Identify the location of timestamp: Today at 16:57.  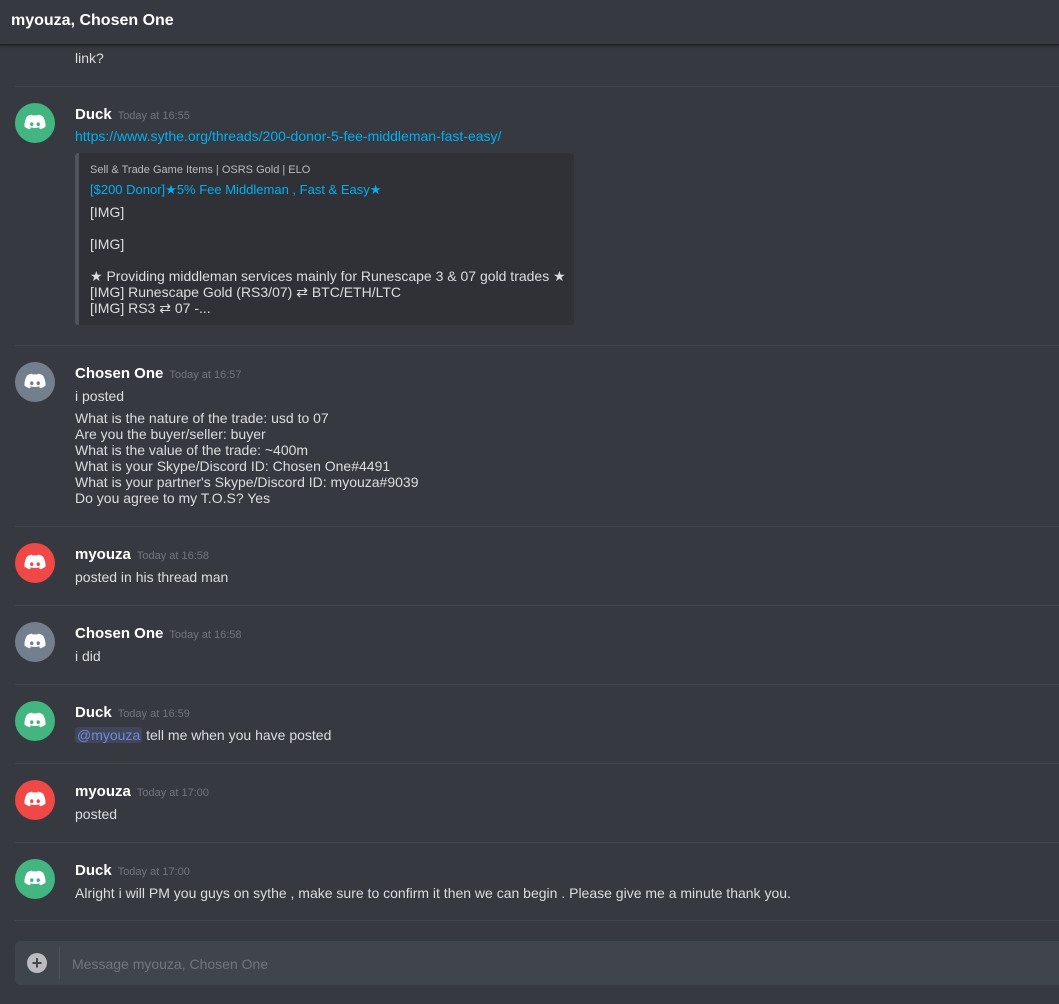
(205, 375).